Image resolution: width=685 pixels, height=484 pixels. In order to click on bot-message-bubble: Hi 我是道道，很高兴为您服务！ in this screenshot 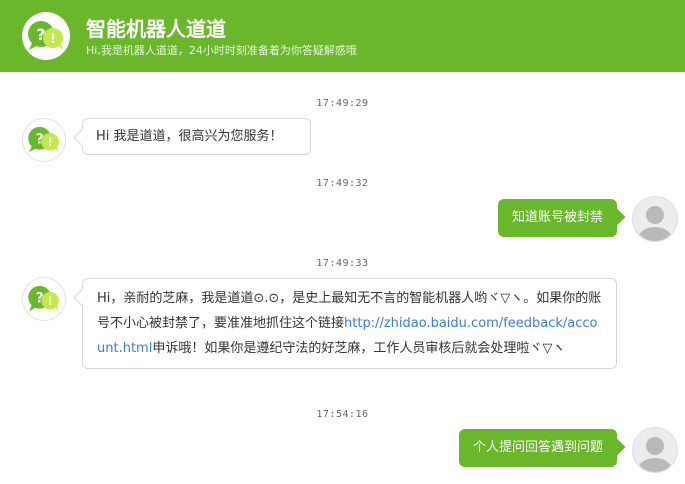, I will do `click(196, 136)`.